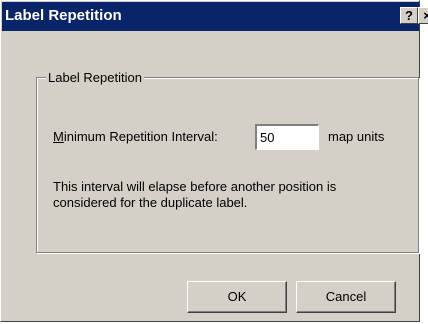  I want to click on min-repetition-interval-label-text: inimum Repetition Interval:, so click(140, 136).